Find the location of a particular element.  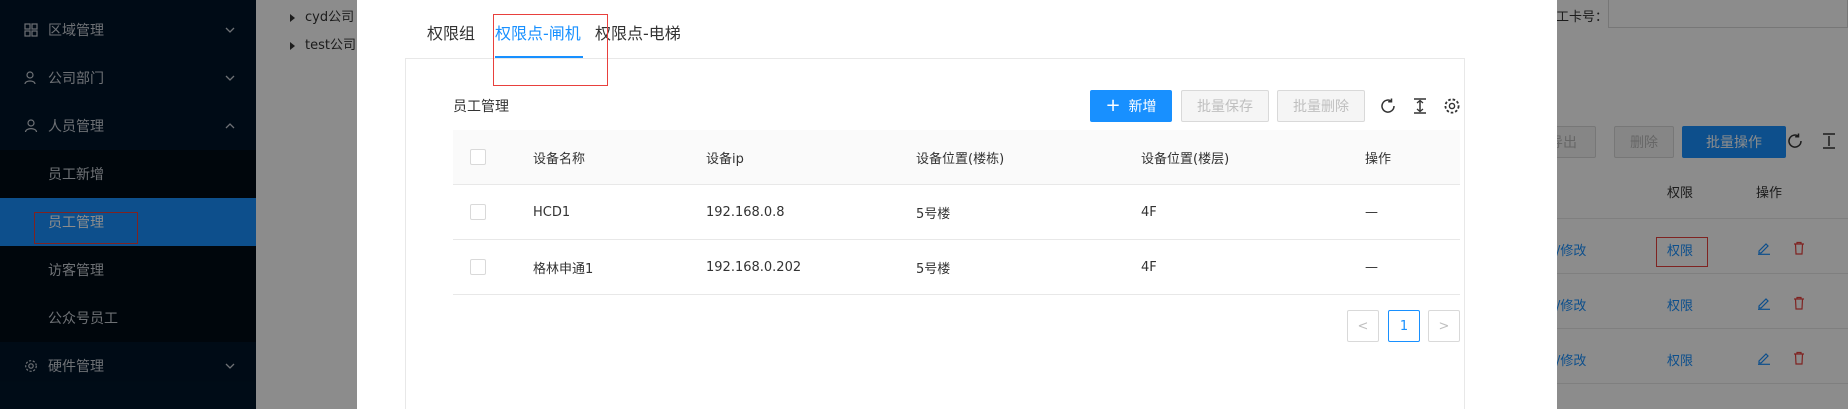

settings-icon is located at coordinates (1452, 106).